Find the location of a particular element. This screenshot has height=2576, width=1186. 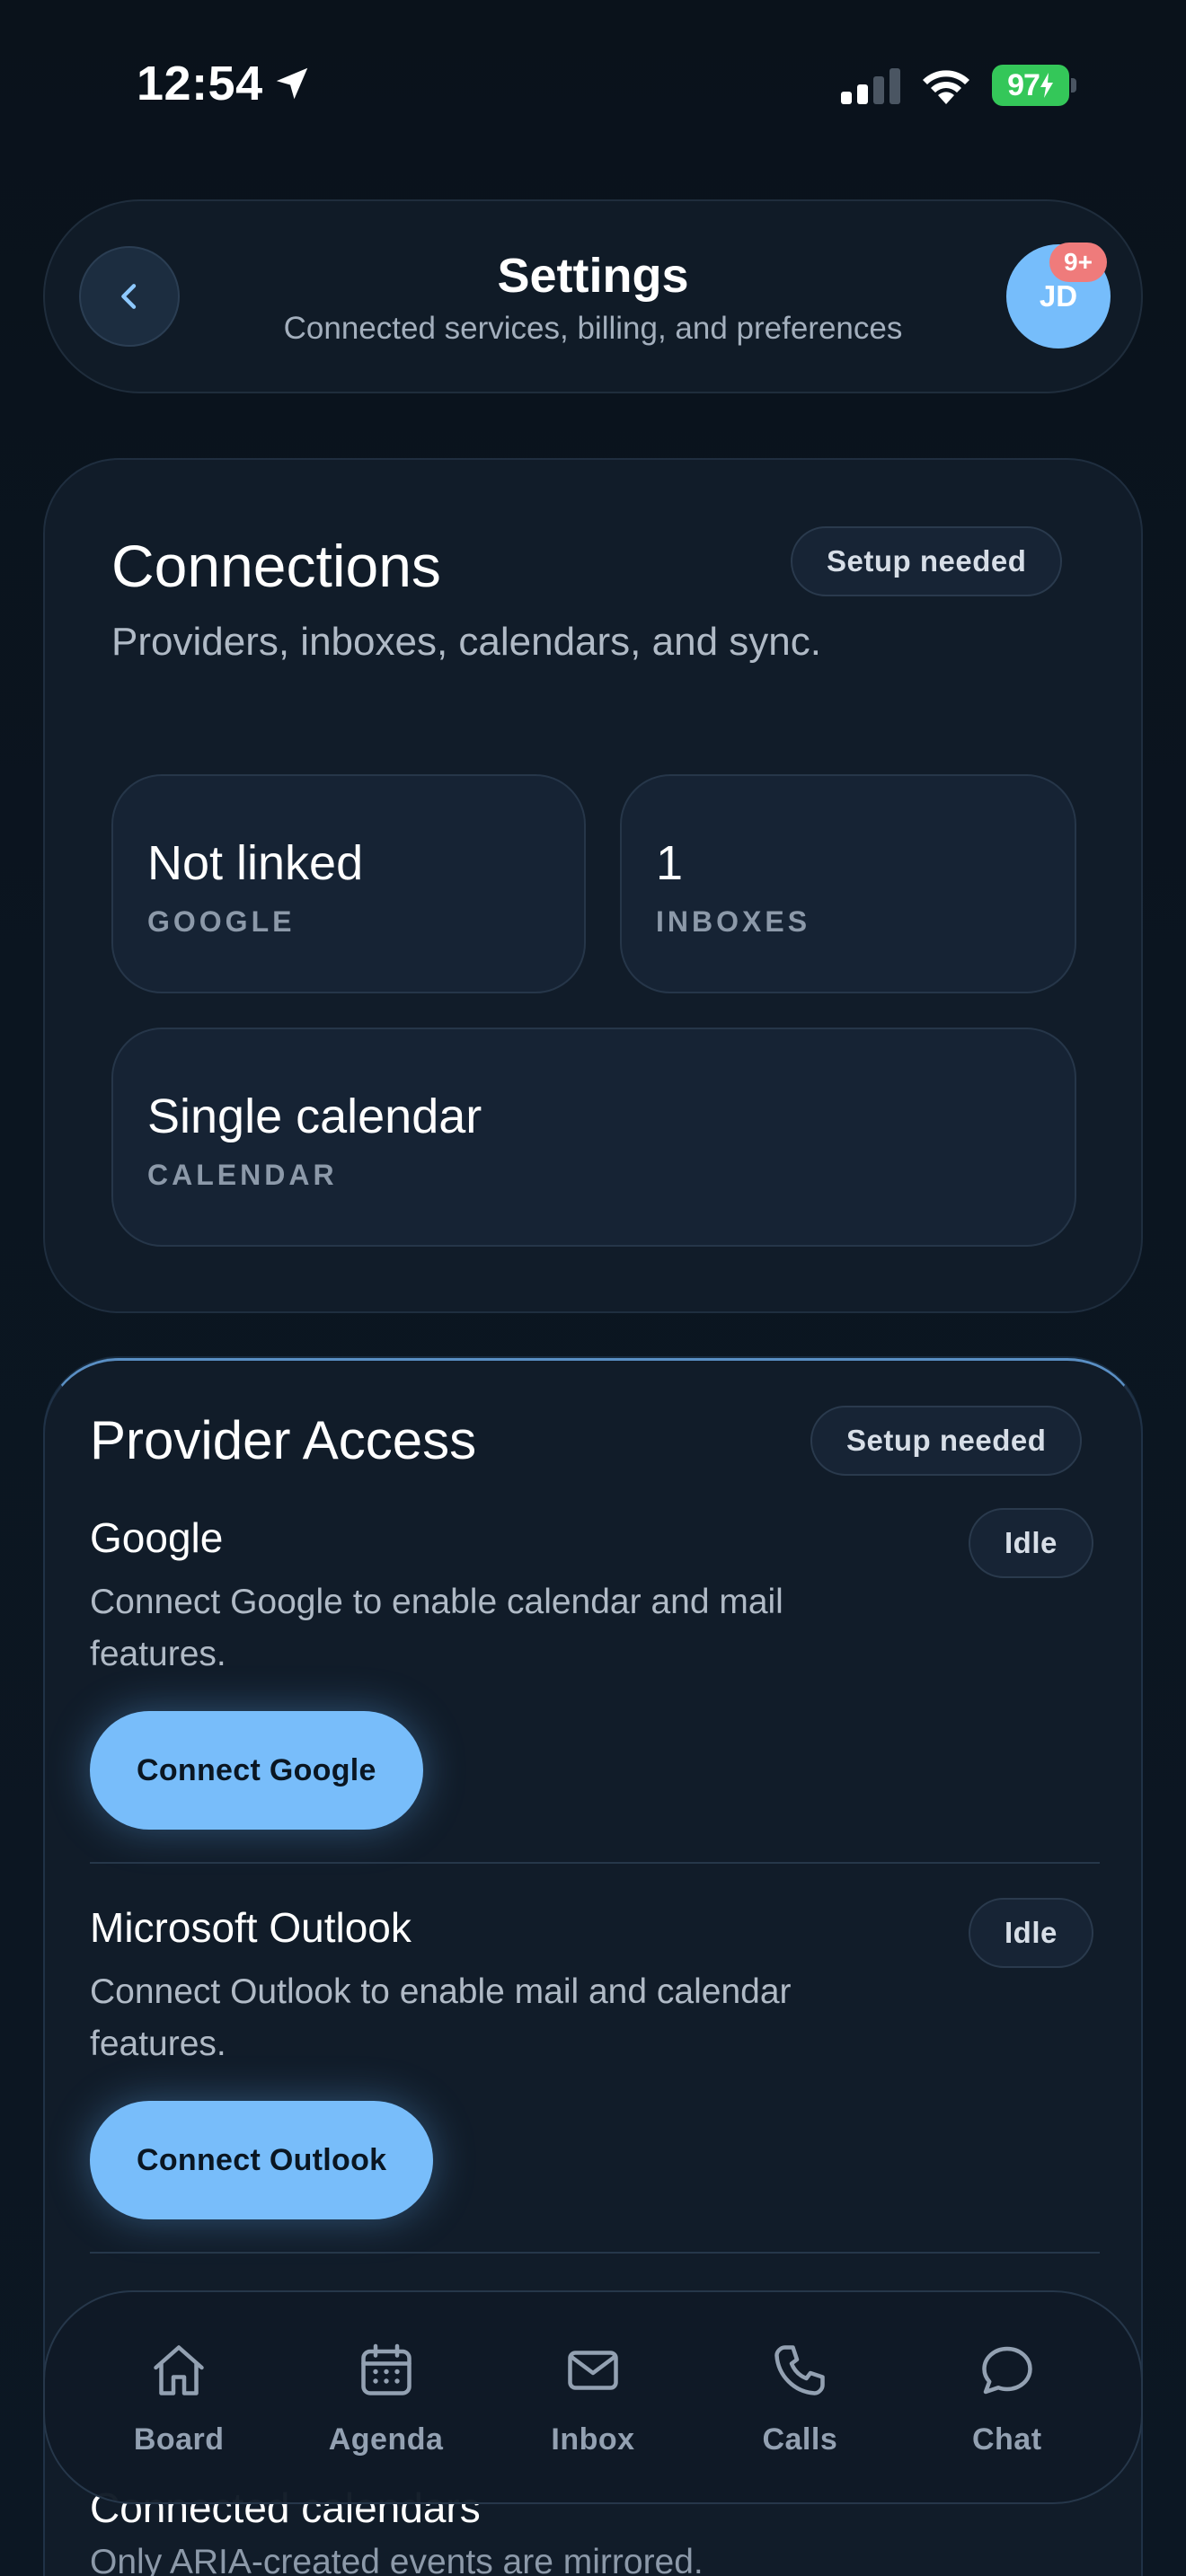

location-arrow-icon is located at coordinates (292, 83).